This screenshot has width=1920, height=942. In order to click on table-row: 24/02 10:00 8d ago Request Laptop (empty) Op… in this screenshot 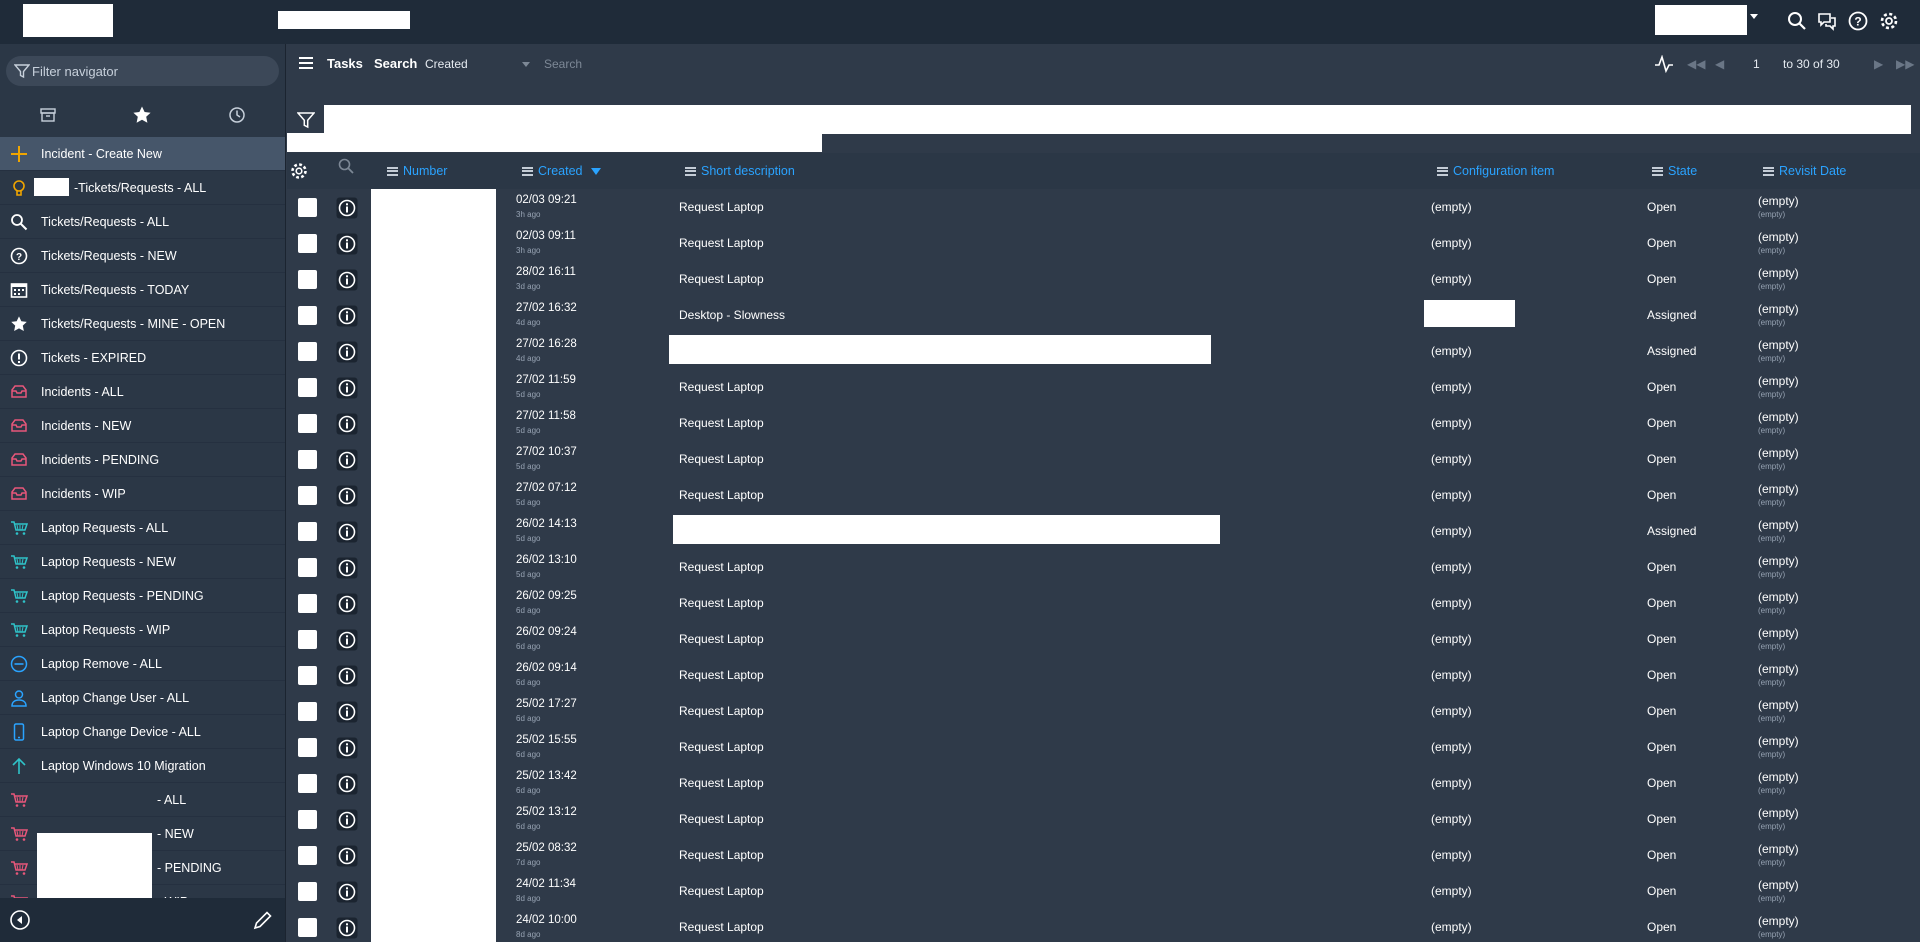, I will do `click(1103, 925)`.